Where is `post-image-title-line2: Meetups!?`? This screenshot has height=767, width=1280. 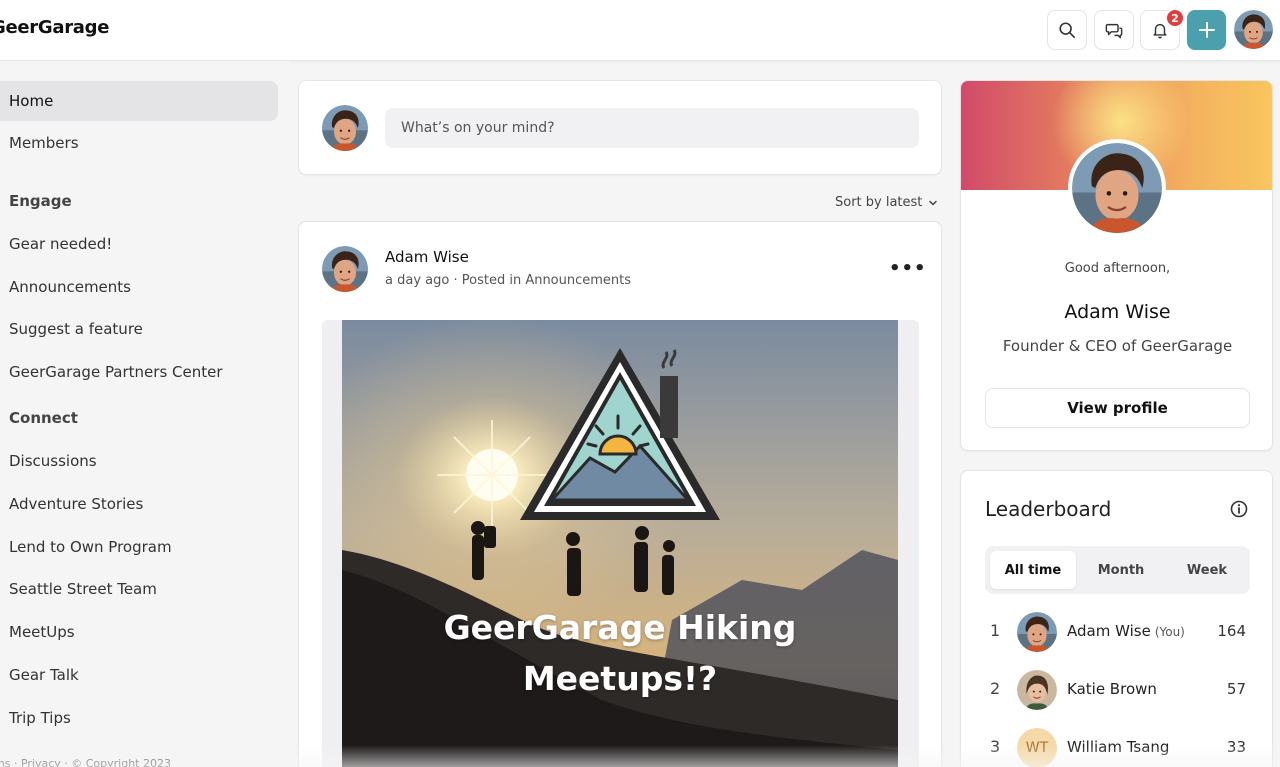 post-image-title-line2: Meetups!? is located at coordinates (620, 678).